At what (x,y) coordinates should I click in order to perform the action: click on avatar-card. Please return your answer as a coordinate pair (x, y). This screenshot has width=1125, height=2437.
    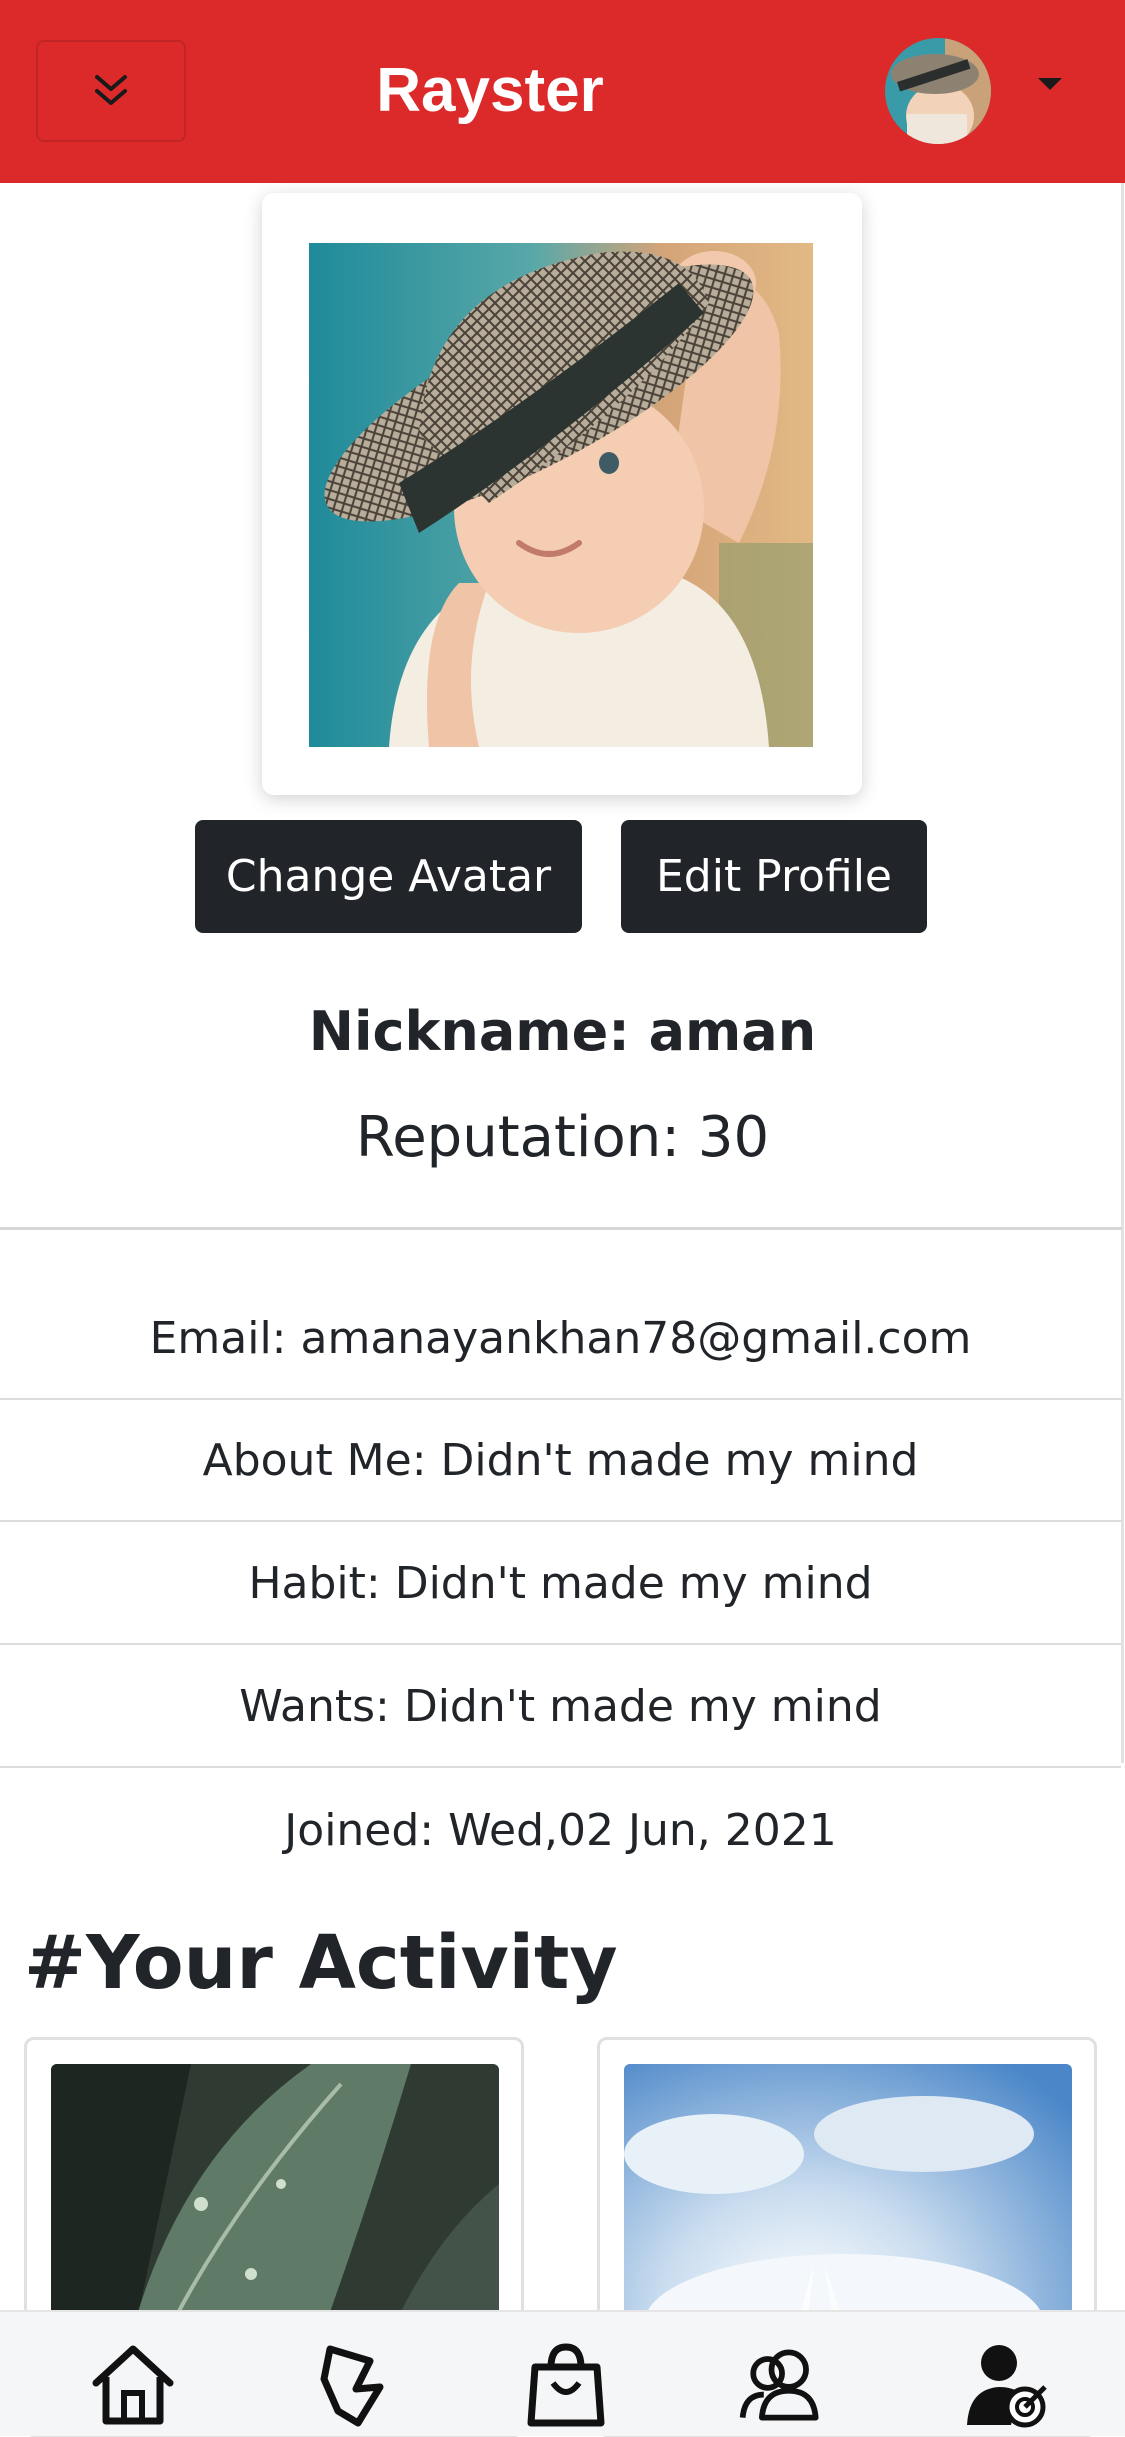
    Looking at the image, I should click on (562, 494).